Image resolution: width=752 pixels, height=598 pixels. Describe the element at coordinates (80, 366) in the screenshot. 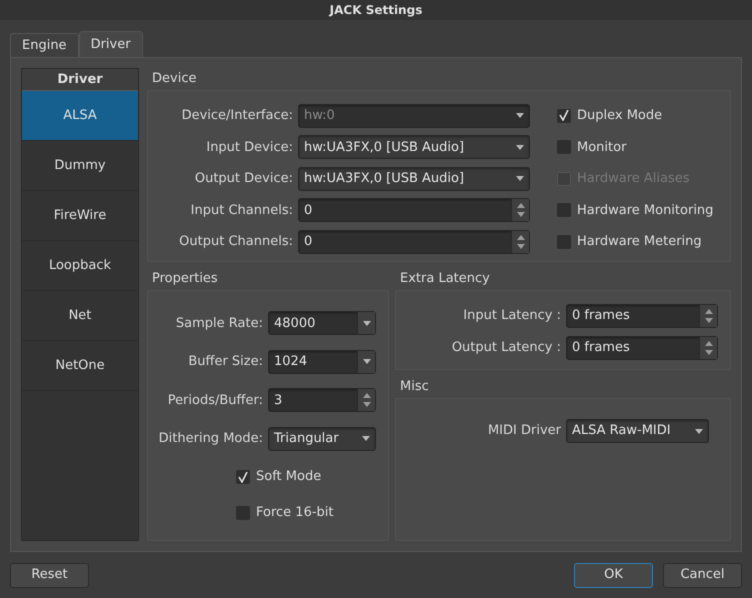

I see `driver-item: NetOne` at that location.